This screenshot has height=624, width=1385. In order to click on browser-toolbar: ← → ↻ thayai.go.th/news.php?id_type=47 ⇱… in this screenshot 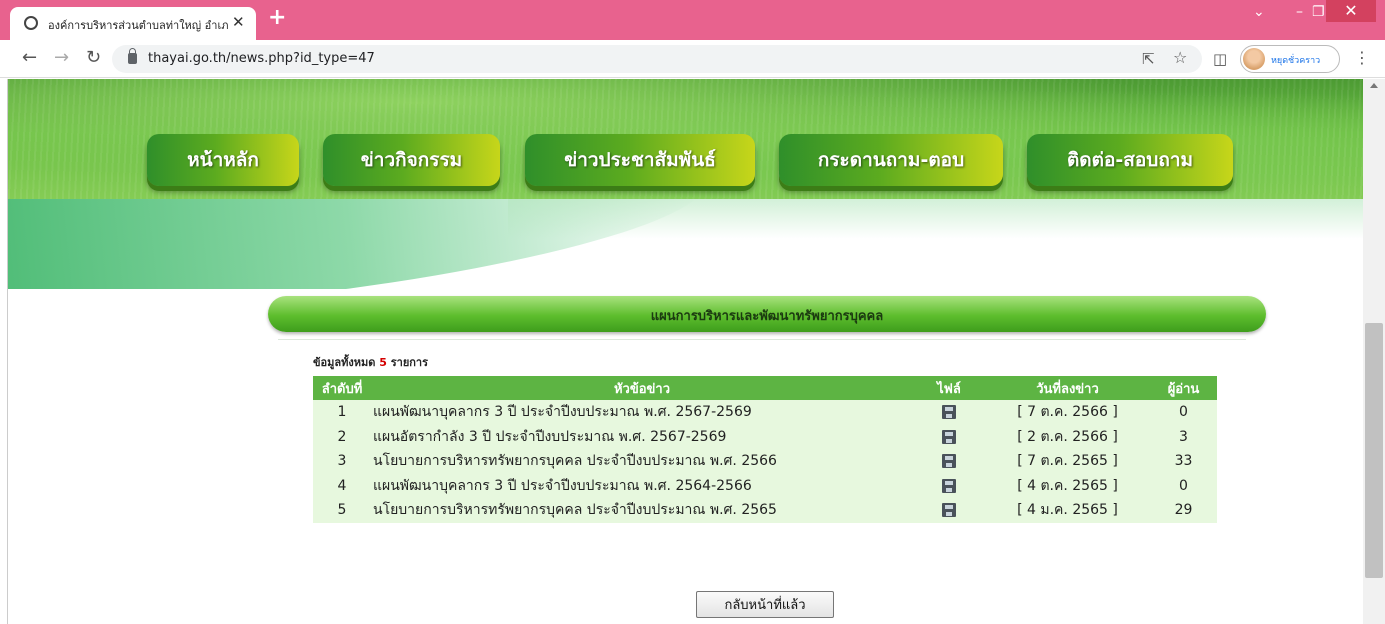, I will do `click(692, 59)`.